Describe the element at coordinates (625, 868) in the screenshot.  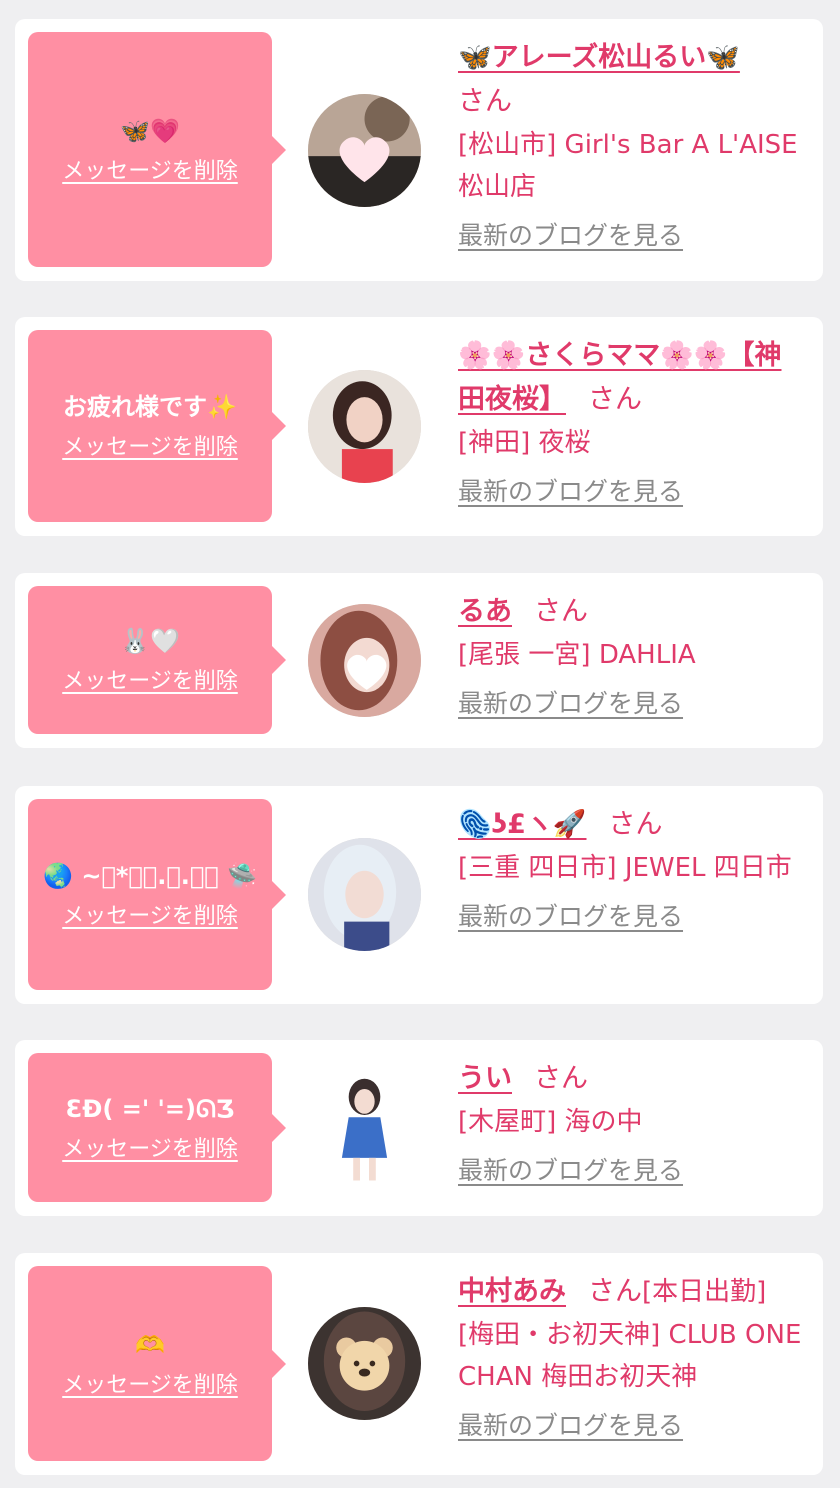
I see `shop-text: [三重 四日市] JEWEL 四日市` at that location.